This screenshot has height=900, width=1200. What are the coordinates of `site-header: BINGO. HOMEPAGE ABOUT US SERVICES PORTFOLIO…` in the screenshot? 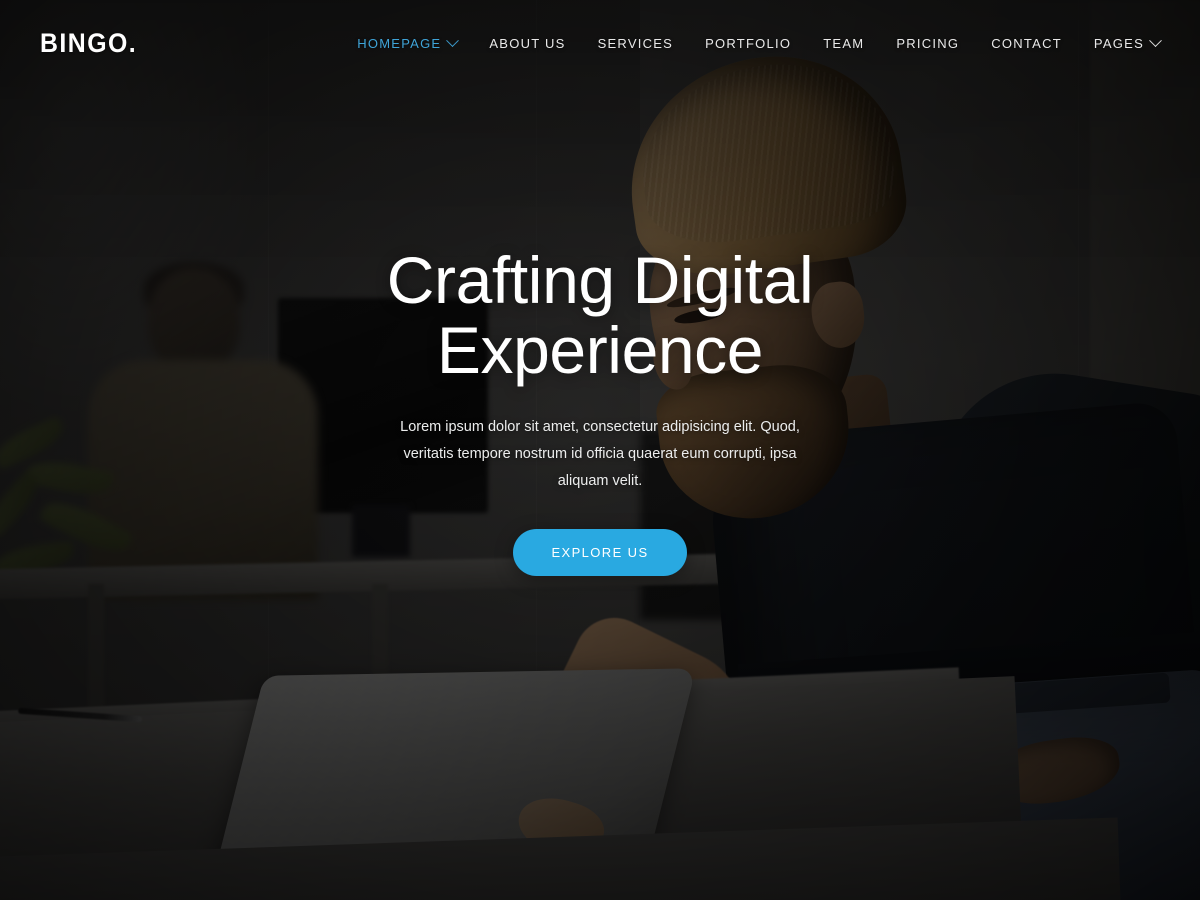 It's located at (600, 43).